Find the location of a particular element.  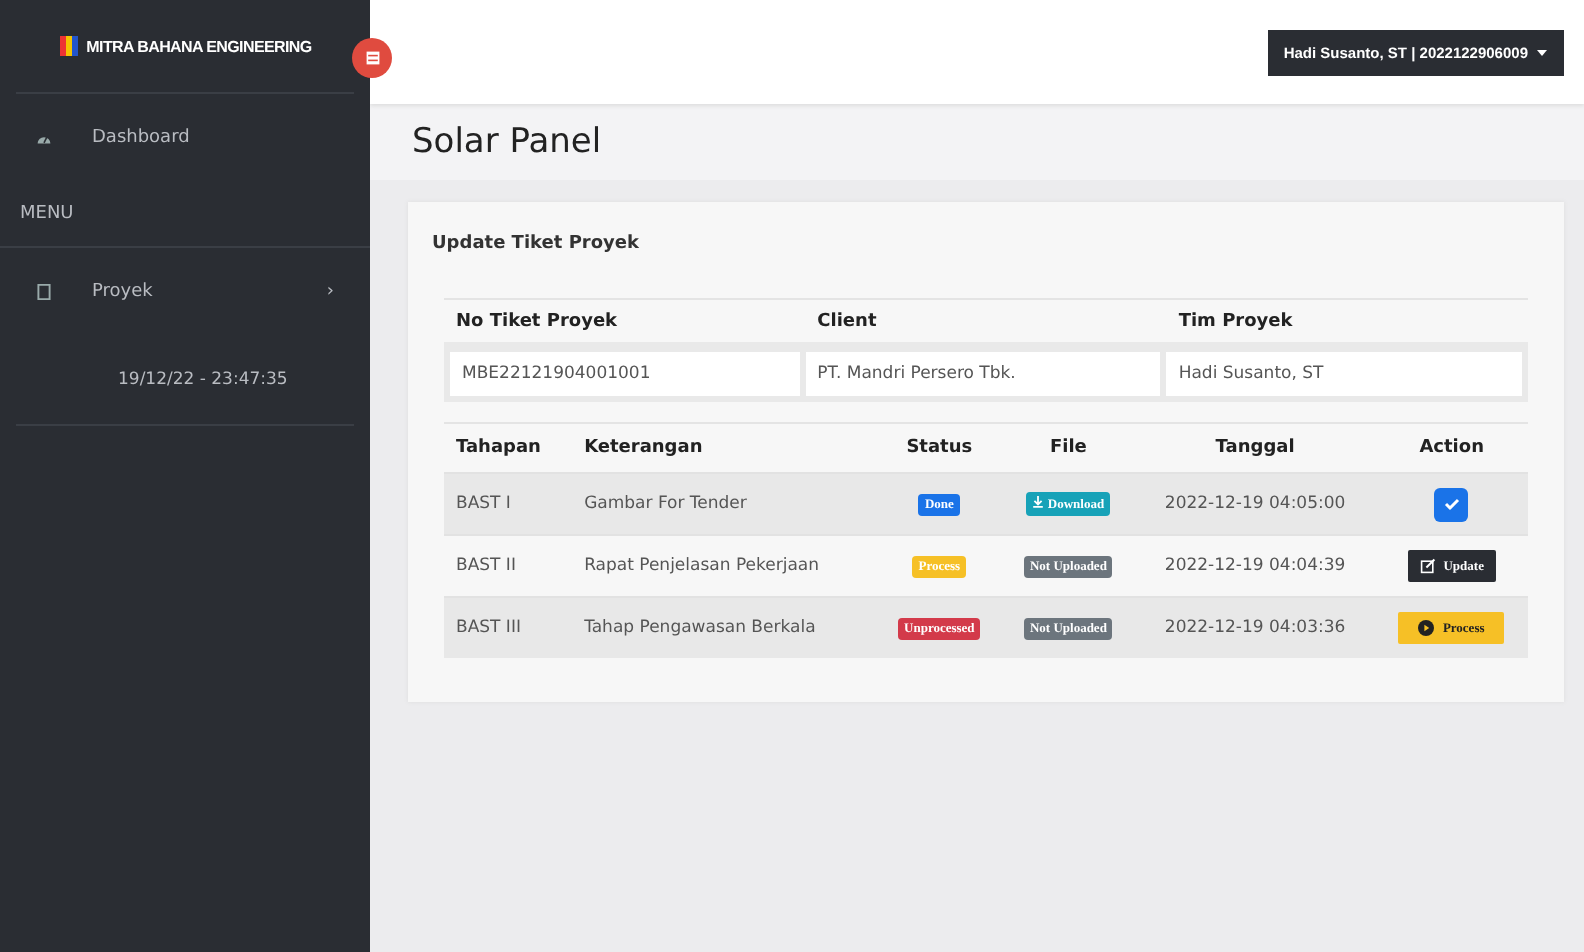

column-header: File is located at coordinates (1068, 448).